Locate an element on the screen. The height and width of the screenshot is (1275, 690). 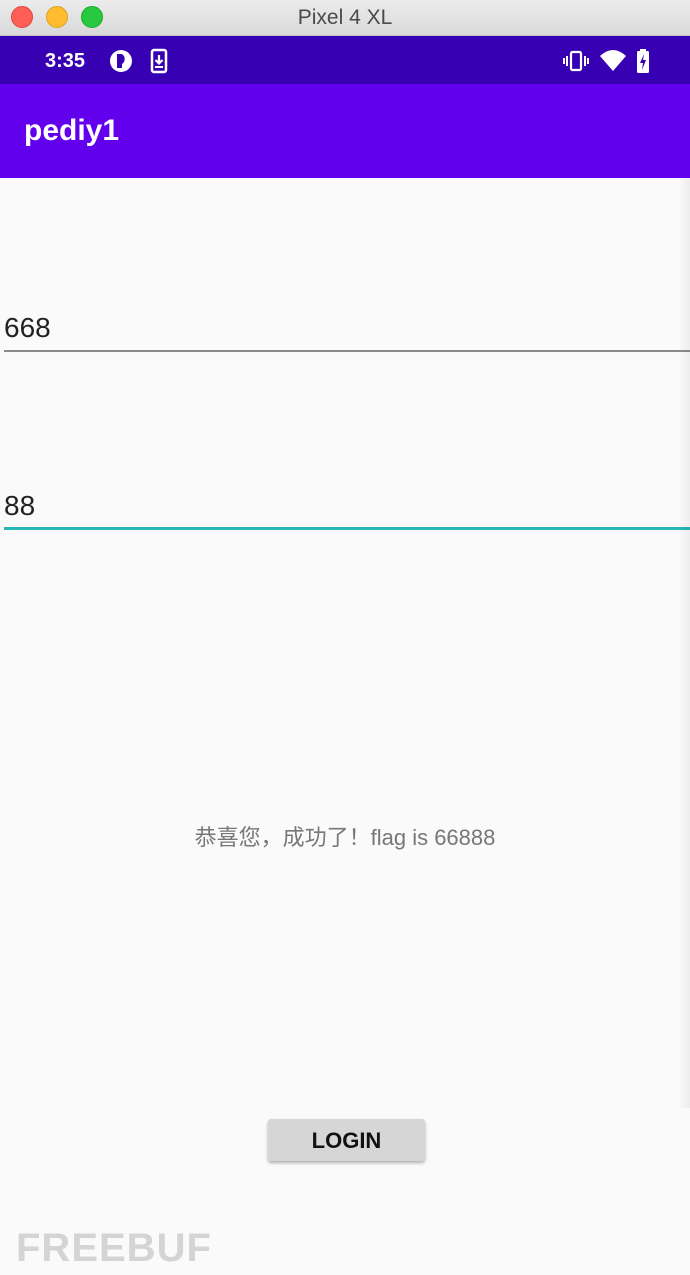
battery-charging-icon is located at coordinates (643, 63).